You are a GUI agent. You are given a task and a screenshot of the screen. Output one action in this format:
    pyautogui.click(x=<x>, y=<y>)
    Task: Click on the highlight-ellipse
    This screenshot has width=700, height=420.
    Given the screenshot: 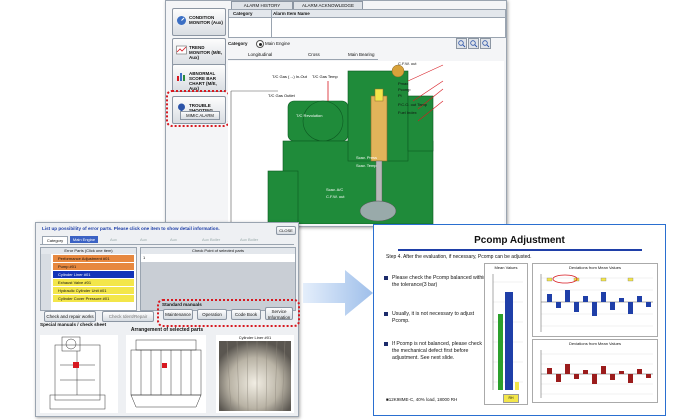 What is the action you would take?
    pyautogui.click(x=565, y=279)
    